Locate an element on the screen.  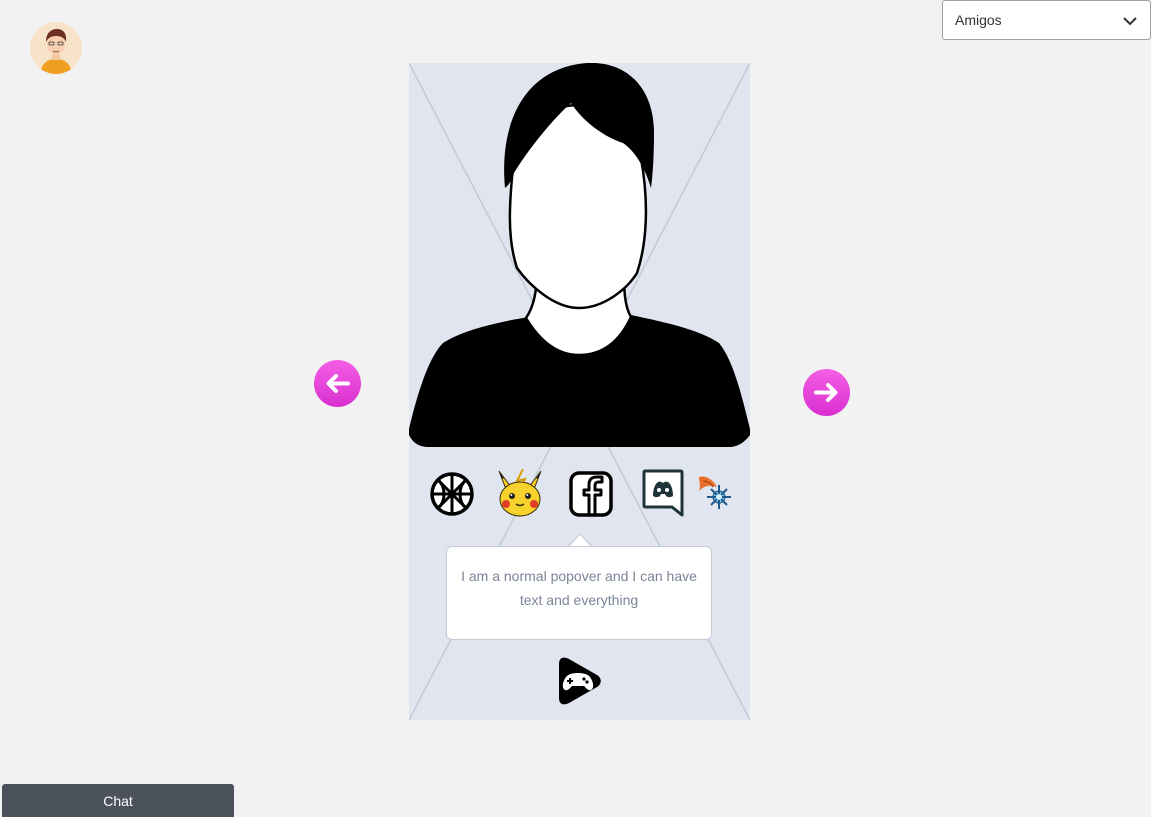
arrow-right-icon is located at coordinates (826, 392).